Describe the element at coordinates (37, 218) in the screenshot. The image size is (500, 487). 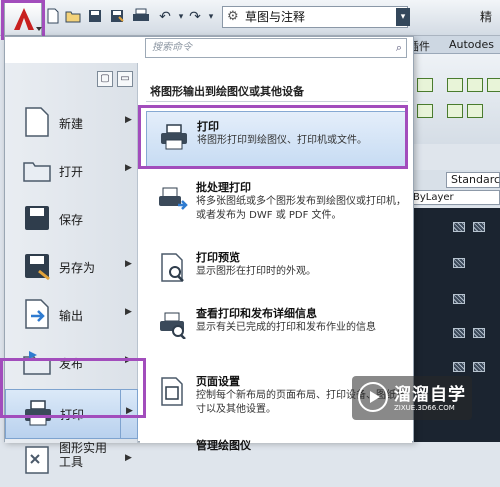
I see `save-disk-icon` at that location.